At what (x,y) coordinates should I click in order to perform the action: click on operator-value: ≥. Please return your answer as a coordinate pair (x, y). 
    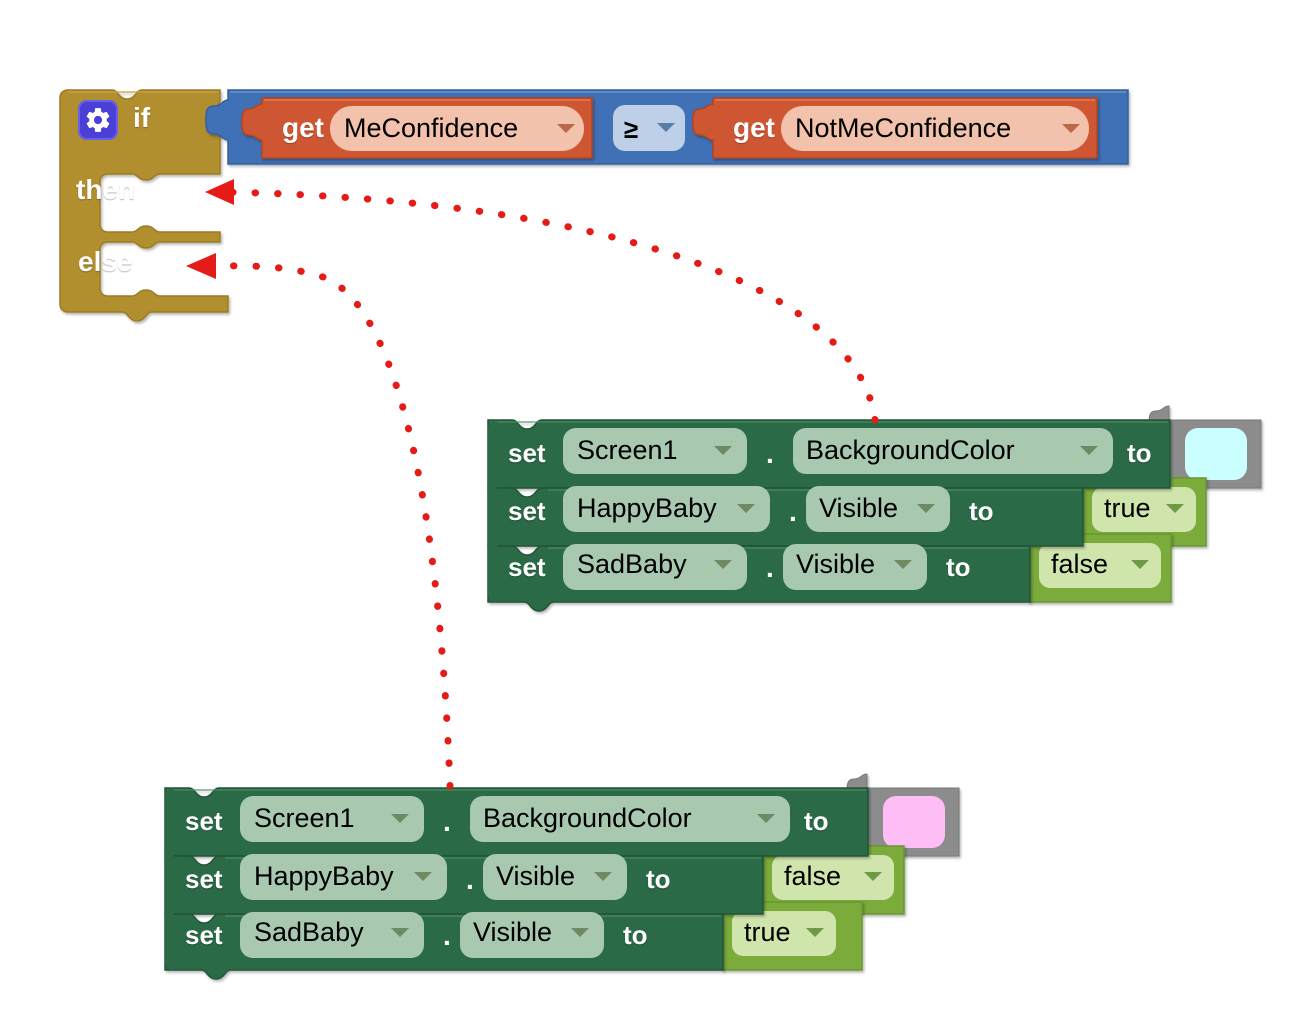
    Looking at the image, I should click on (631, 129).